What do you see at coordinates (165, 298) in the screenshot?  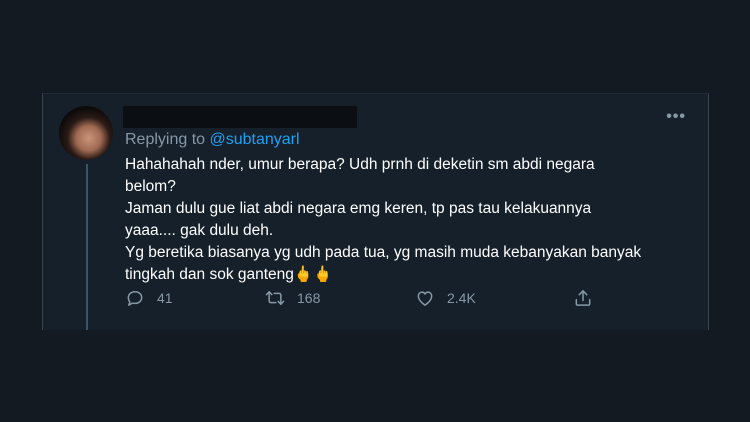 I see `reply-count: 41` at bounding box center [165, 298].